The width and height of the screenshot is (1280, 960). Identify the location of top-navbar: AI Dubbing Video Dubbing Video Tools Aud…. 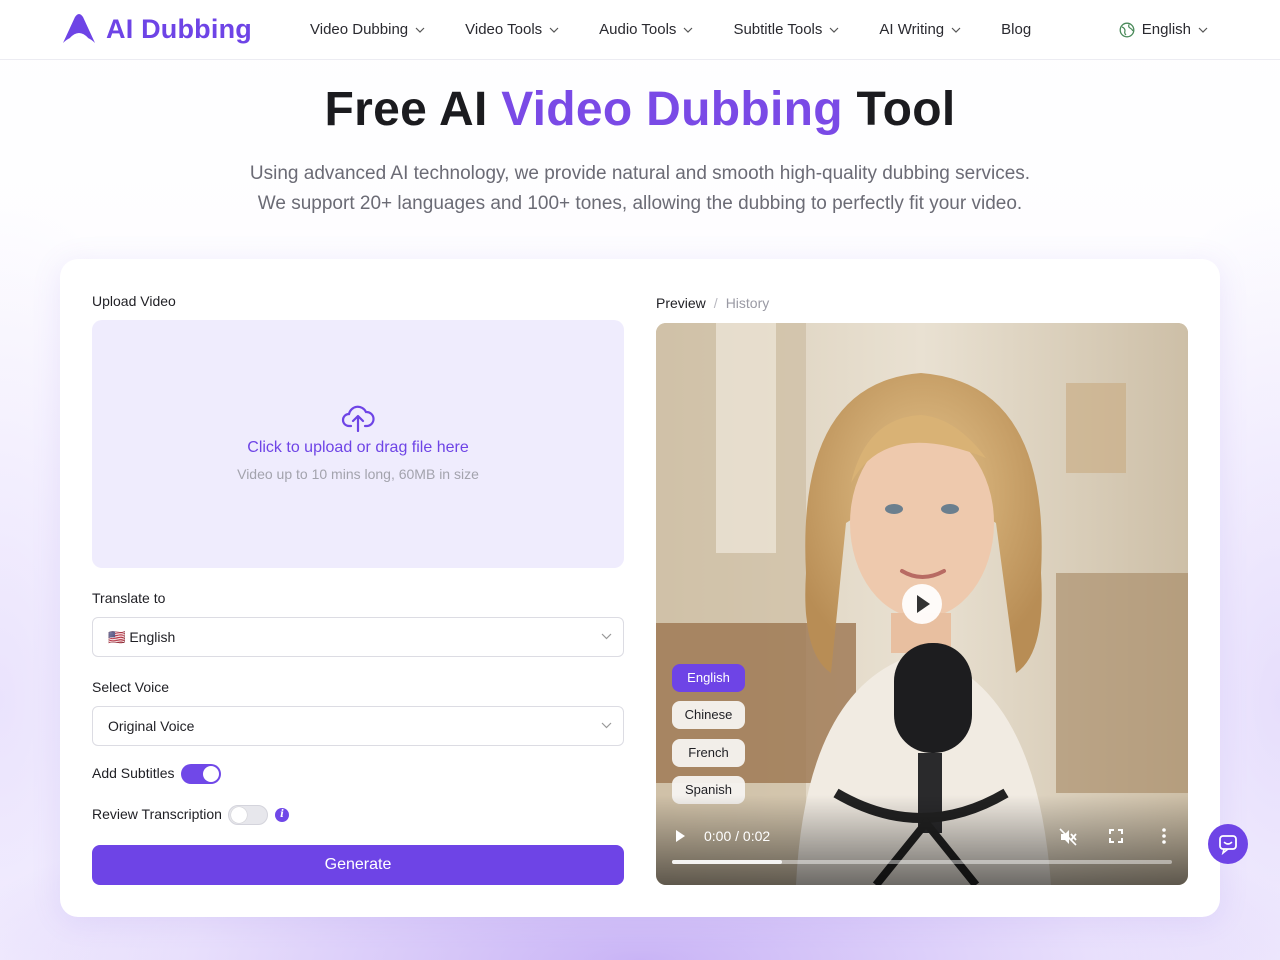
(640, 30).